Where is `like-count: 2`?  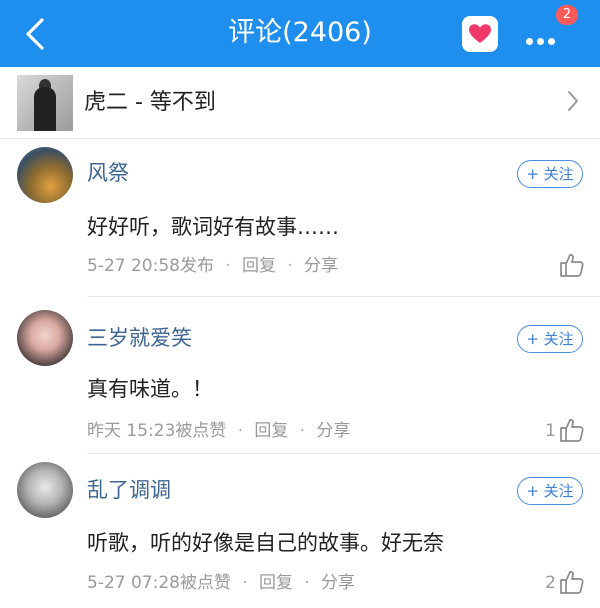
like-count: 2 is located at coordinates (550, 583).